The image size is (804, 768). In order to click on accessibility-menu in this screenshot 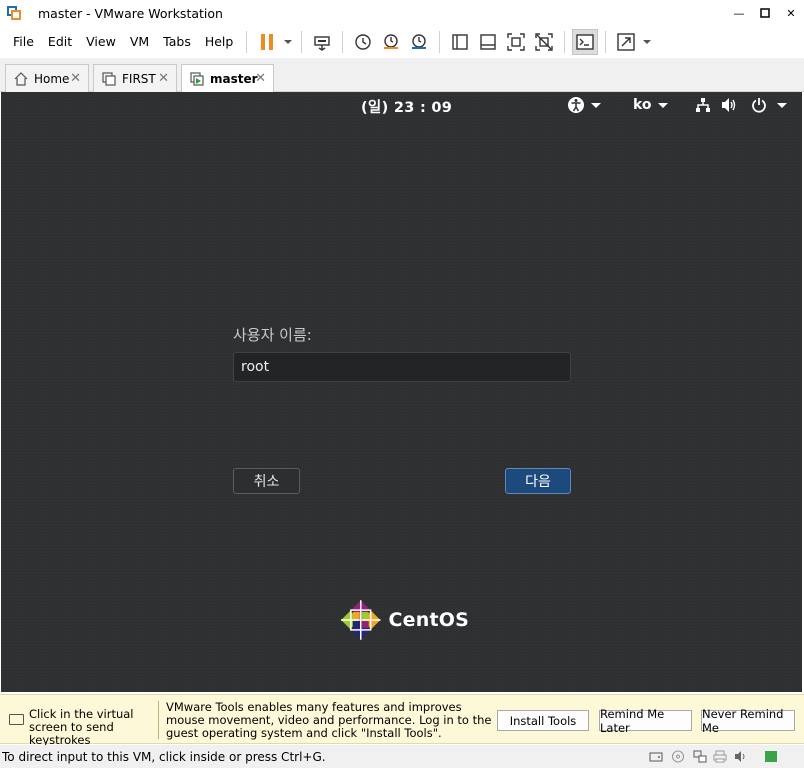, I will do `click(584, 105)`.